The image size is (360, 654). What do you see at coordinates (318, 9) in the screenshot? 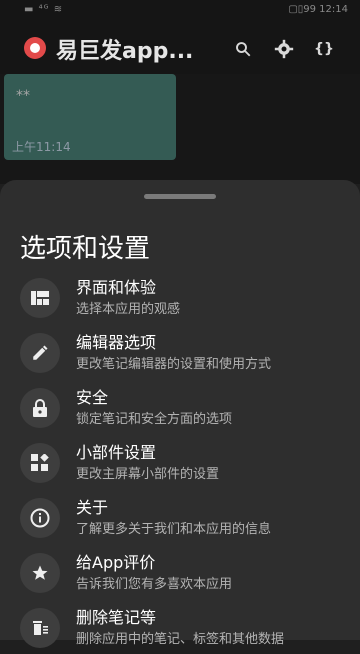
I see `status-battery-time: ▢▯99 12:14` at bounding box center [318, 9].